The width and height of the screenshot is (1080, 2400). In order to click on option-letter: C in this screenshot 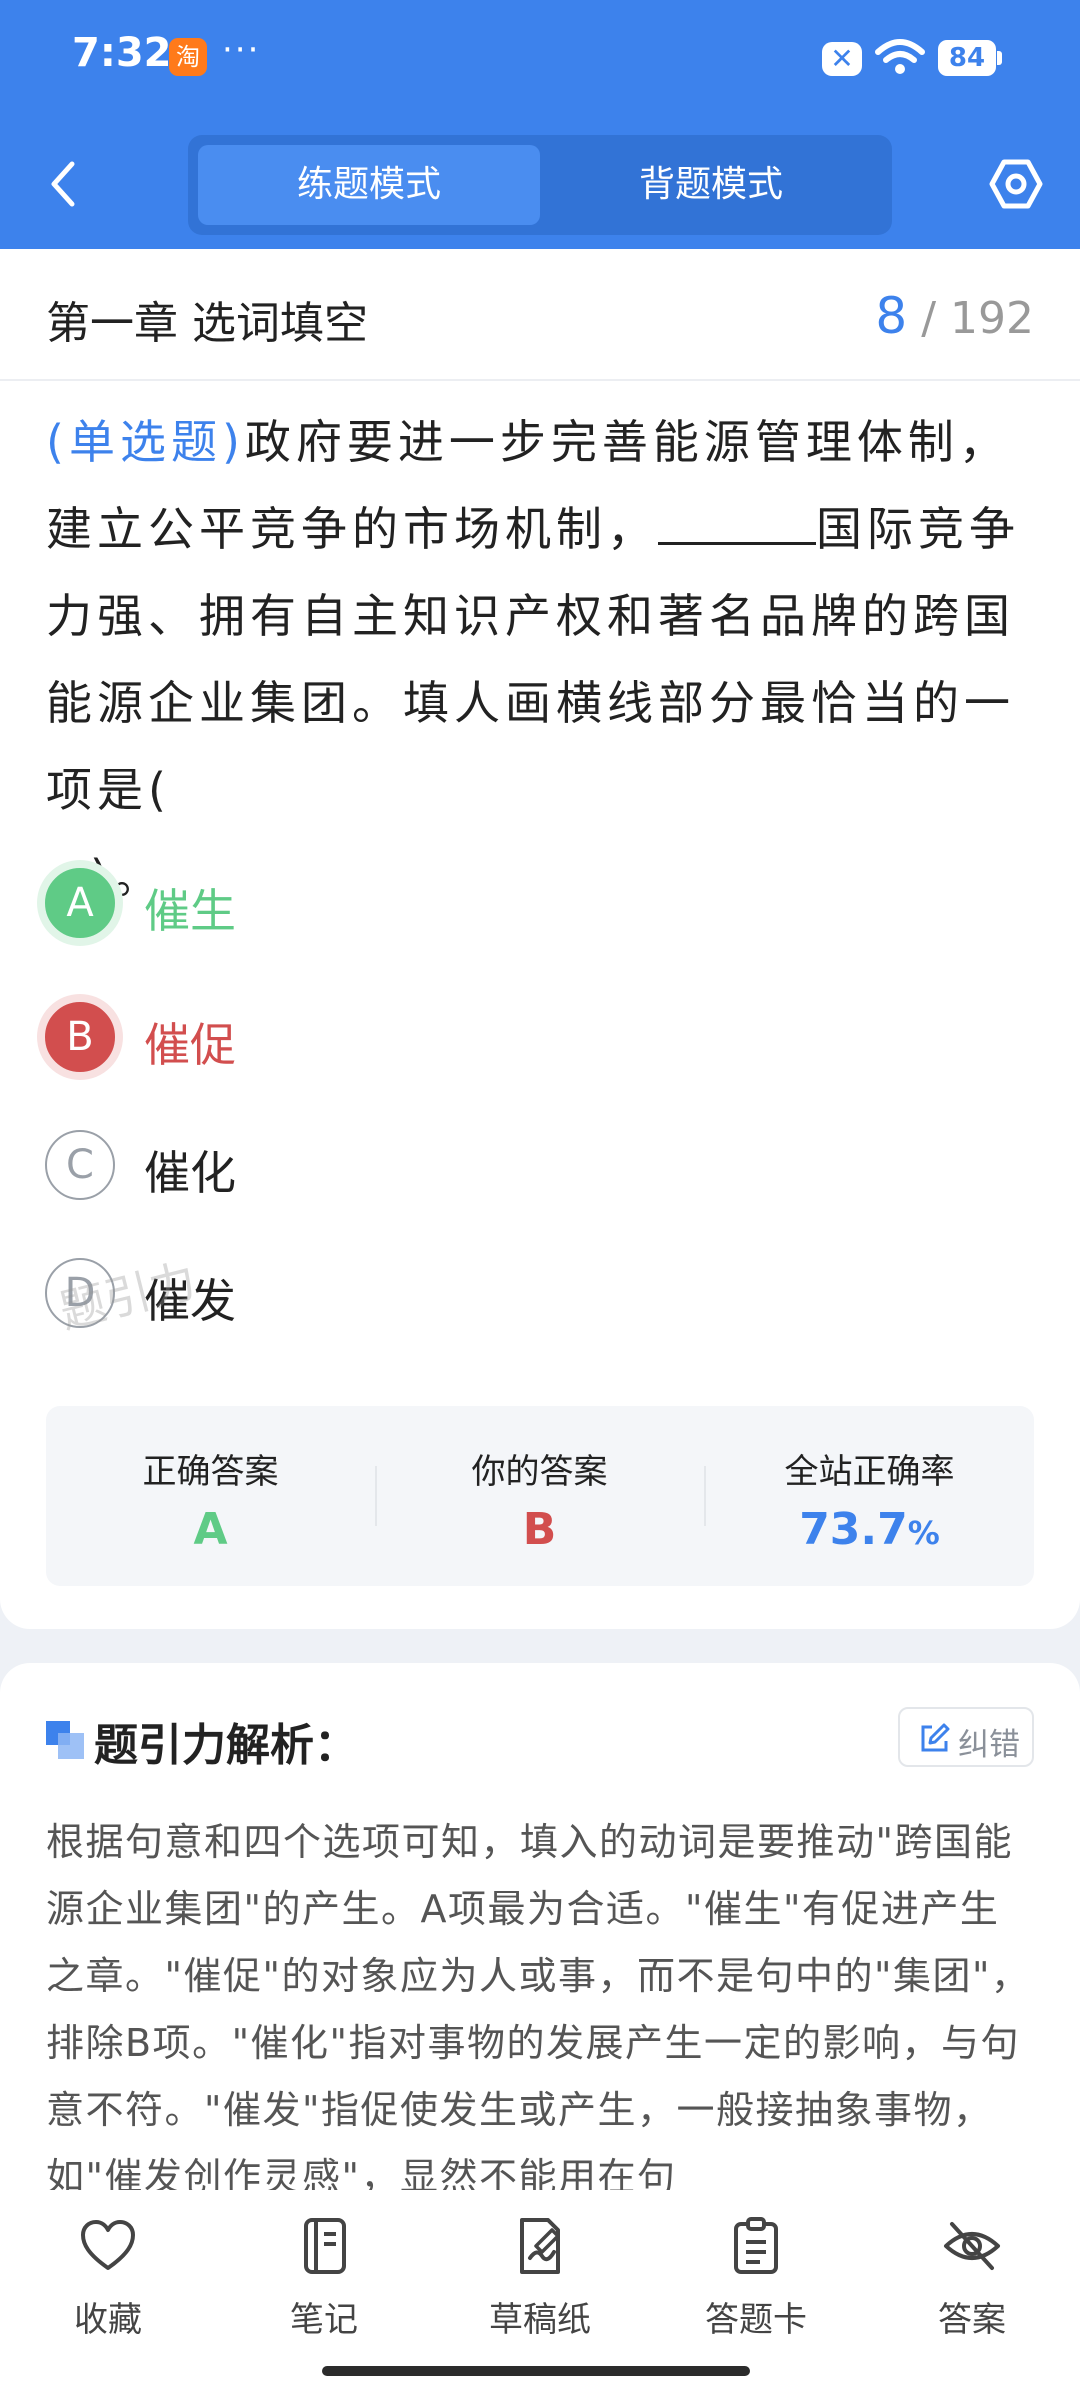, I will do `click(80, 1165)`.